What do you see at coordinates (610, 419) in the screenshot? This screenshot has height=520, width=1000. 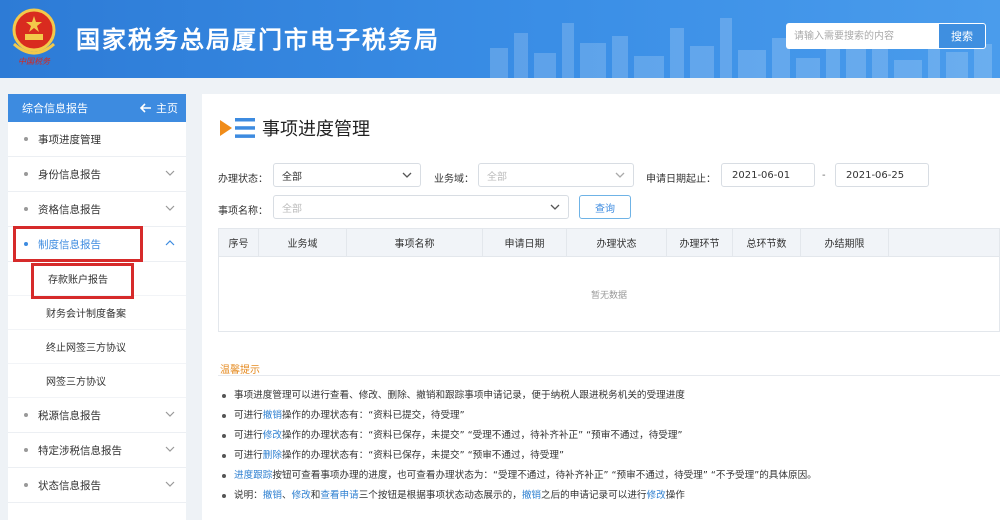 I see `tip-item: 可进行撤销操作的办理状态有：“资料已提交，待受理”` at bounding box center [610, 419].